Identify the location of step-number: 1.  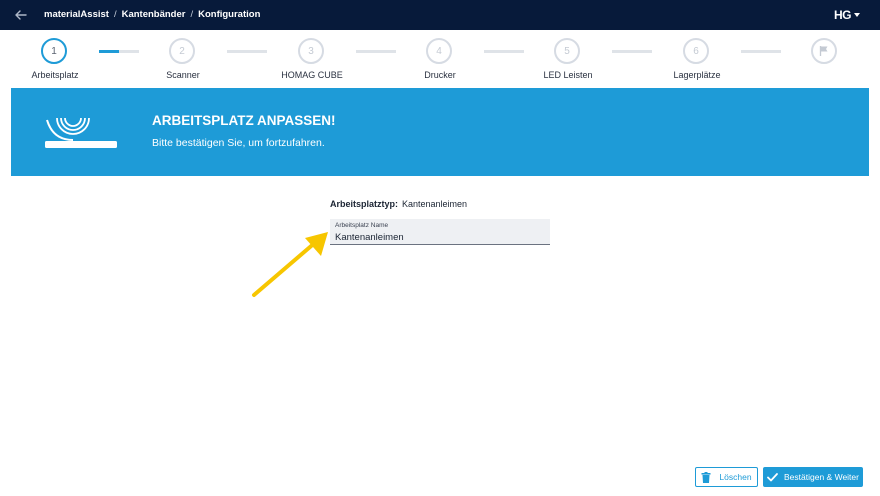
(54, 51).